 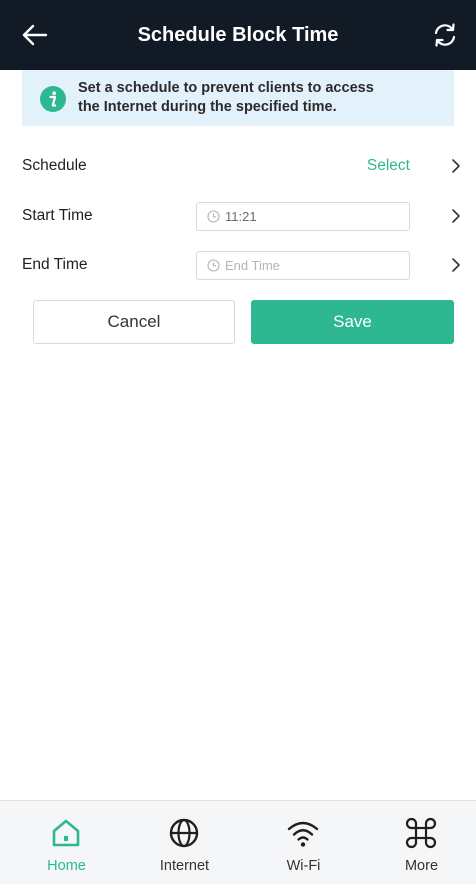 I want to click on end-time-input: End Time, so click(x=303, y=265).